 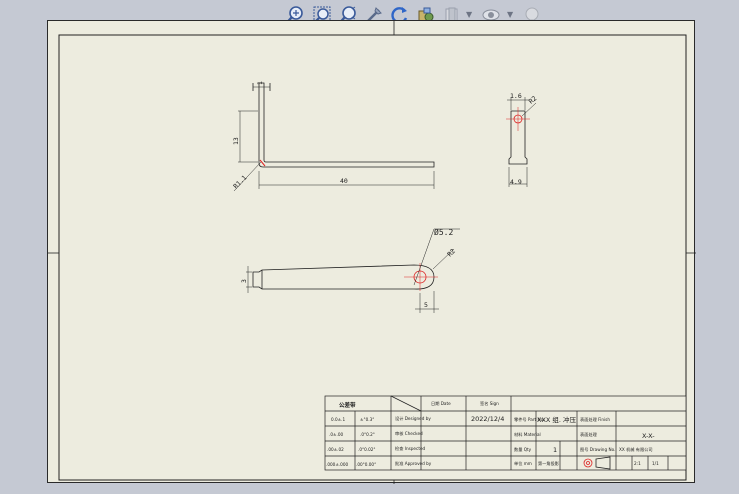 What do you see at coordinates (489, 403) in the screenshot?
I see `sign-header: 签名 Sign` at bounding box center [489, 403].